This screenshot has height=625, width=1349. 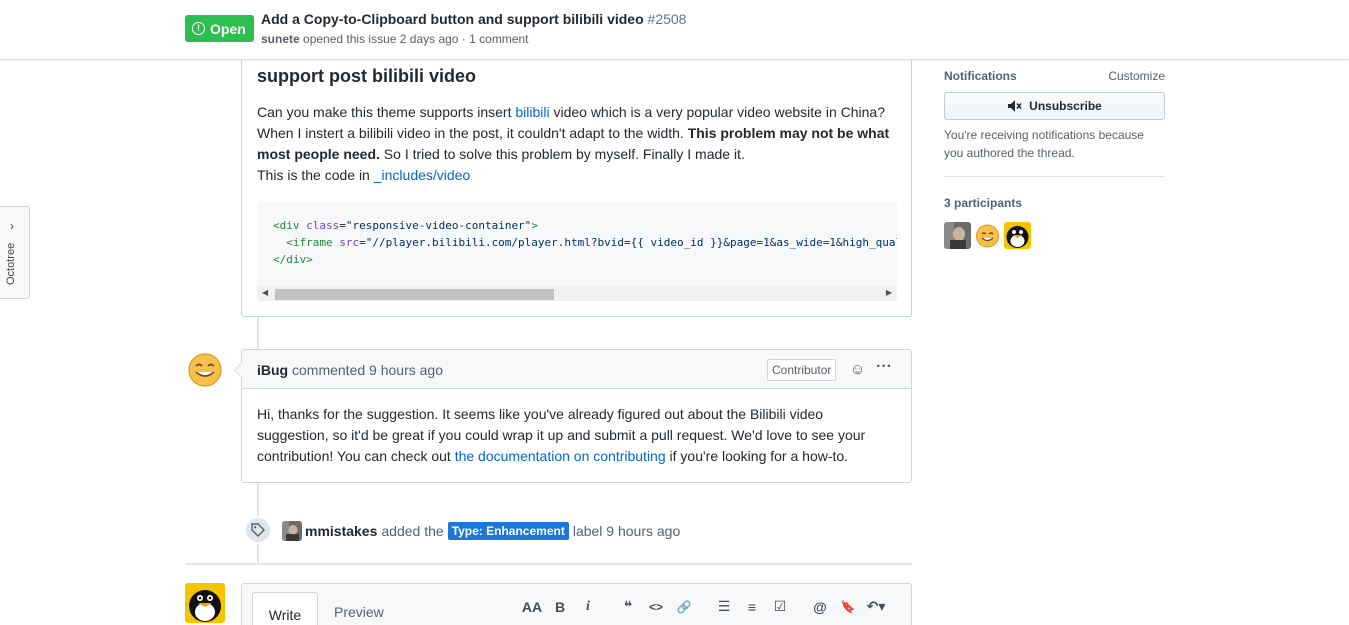 What do you see at coordinates (272, 370) in the screenshot?
I see `comment-author-link: iBug` at bounding box center [272, 370].